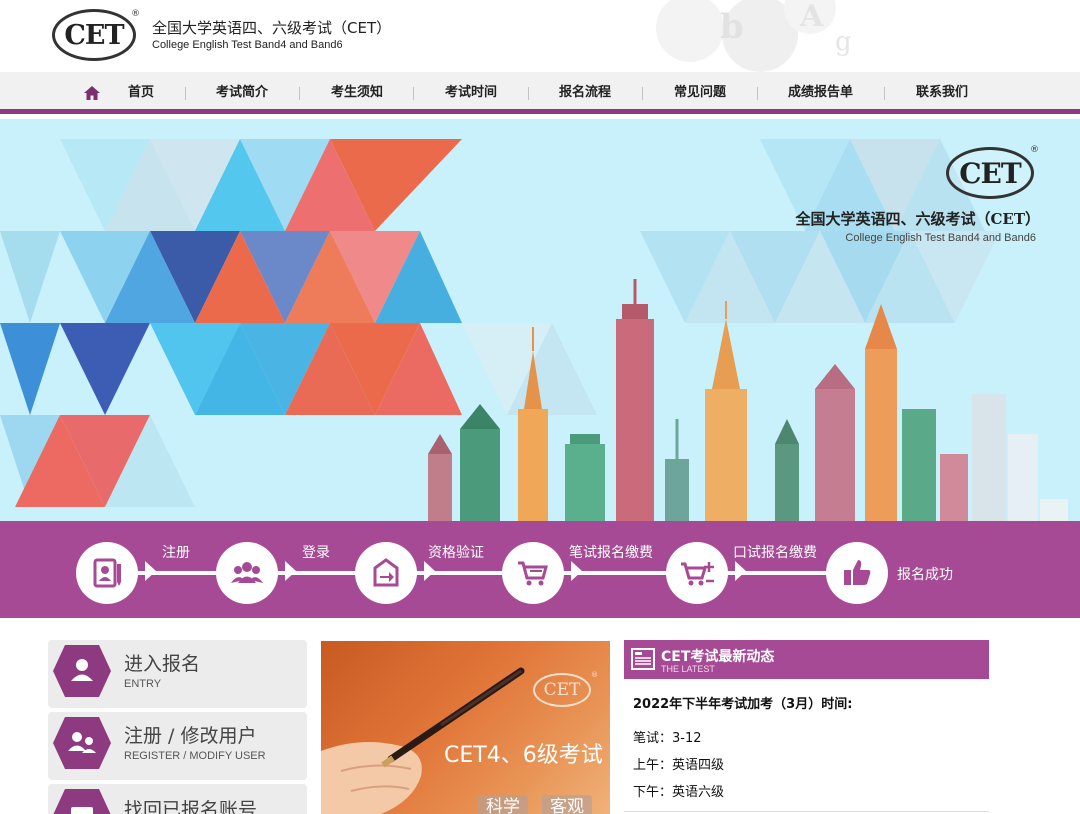 Image resolution: width=1080 pixels, height=814 pixels. What do you see at coordinates (667, 738) in the screenshot?
I see `news-line-written: 笔试：3-12` at bounding box center [667, 738].